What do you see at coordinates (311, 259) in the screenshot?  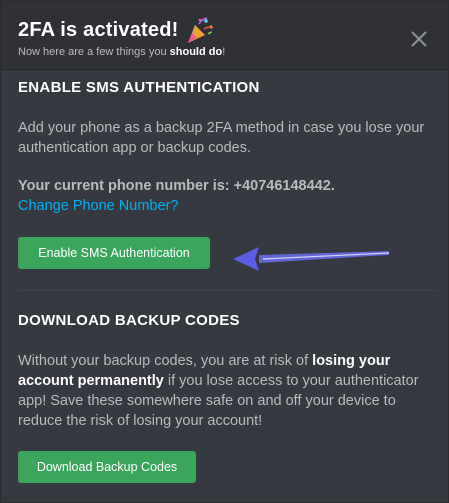 I see `arrow-left-icon` at bounding box center [311, 259].